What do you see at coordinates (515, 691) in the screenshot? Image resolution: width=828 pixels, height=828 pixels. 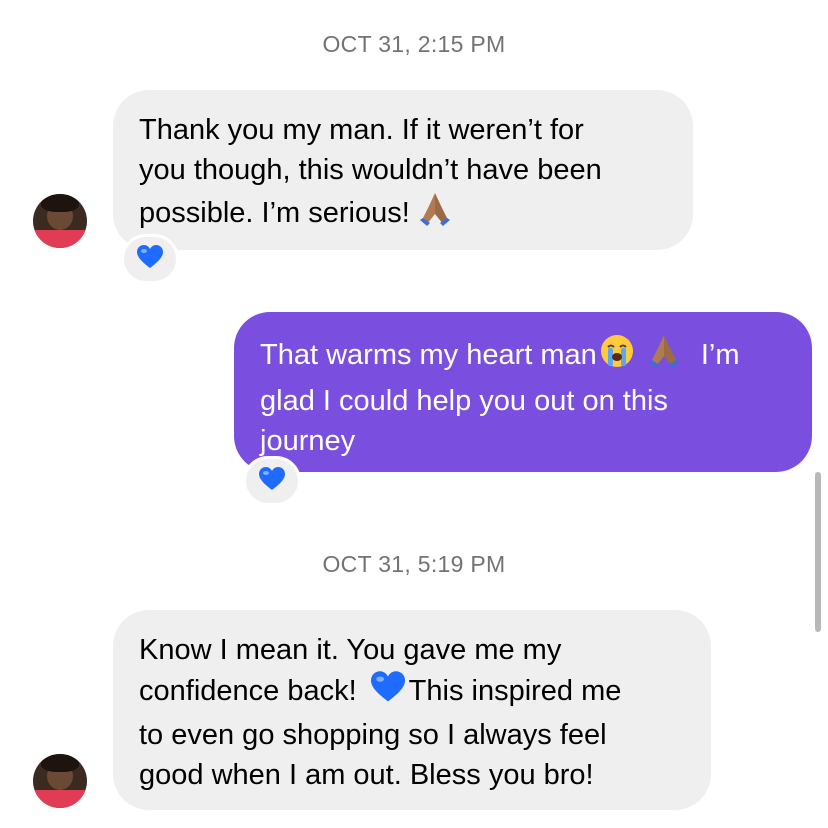 I see `message-text: This inspired me` at bounding box center [515, 691].